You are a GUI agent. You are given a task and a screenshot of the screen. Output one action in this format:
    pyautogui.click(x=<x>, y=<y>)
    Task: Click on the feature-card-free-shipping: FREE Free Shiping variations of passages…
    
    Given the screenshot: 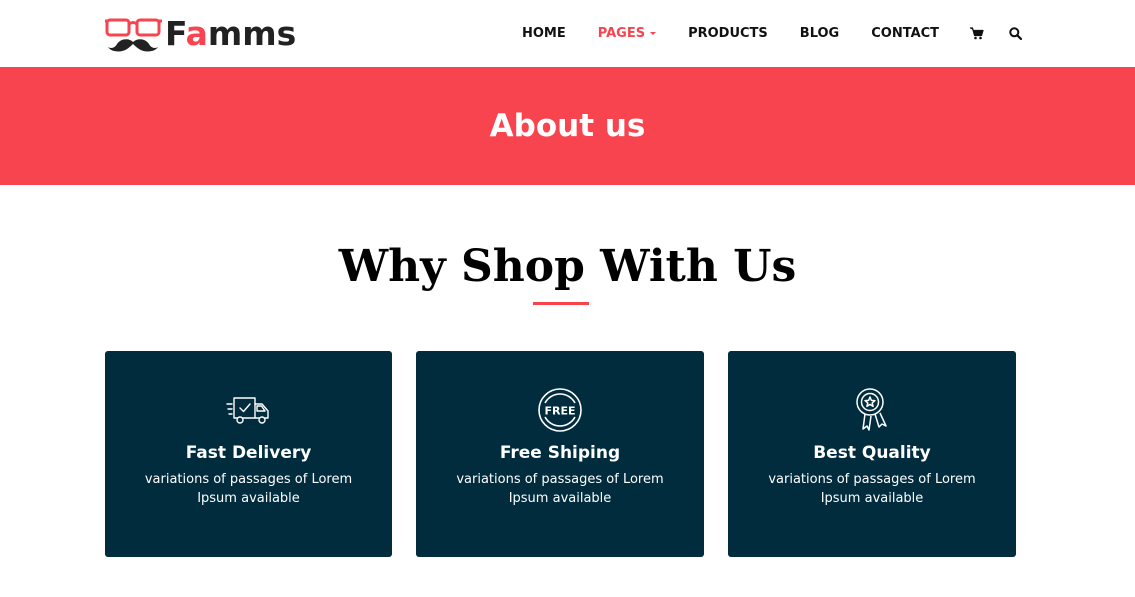 What is the action you would take?
    pyautogui.click(x=560, y=454)
    